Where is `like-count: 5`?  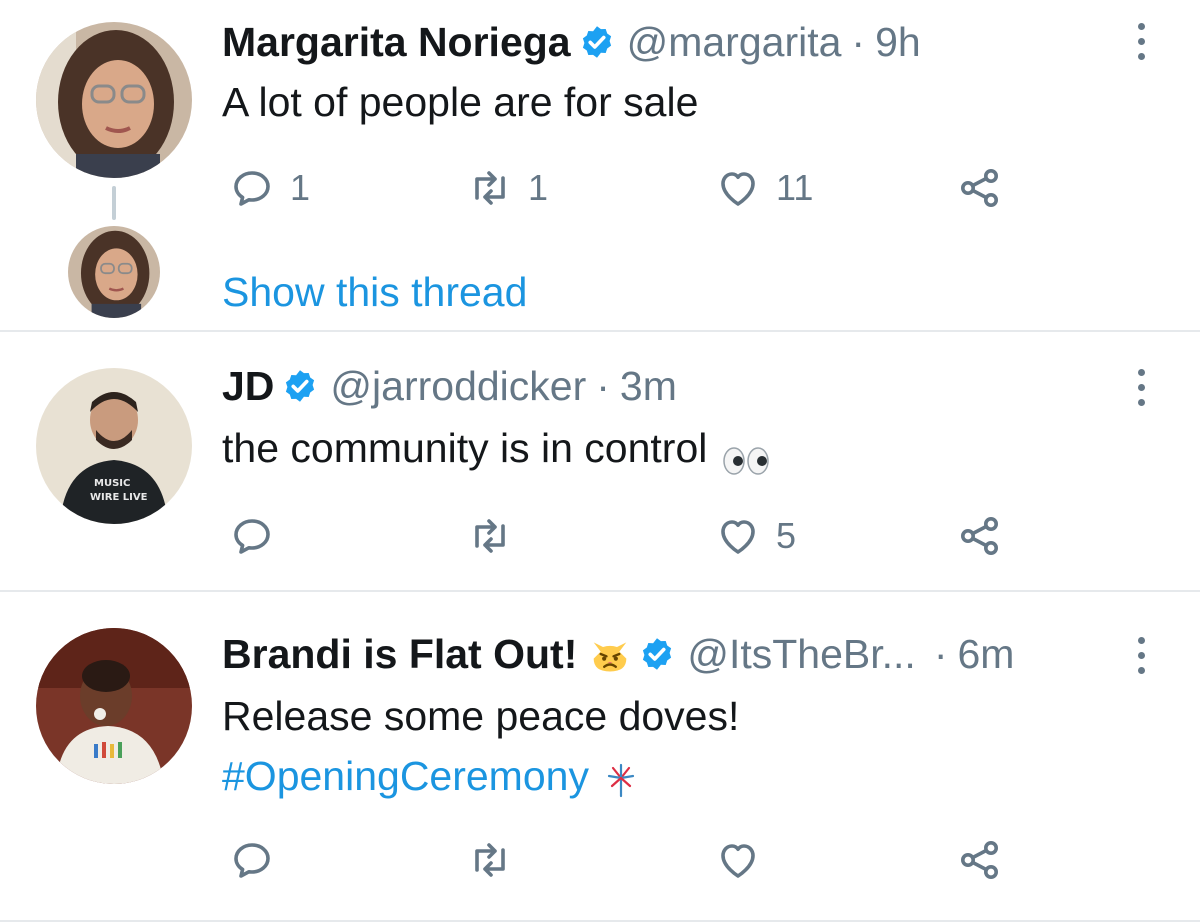
like-count: 5 is located at coordinates (786, 535).